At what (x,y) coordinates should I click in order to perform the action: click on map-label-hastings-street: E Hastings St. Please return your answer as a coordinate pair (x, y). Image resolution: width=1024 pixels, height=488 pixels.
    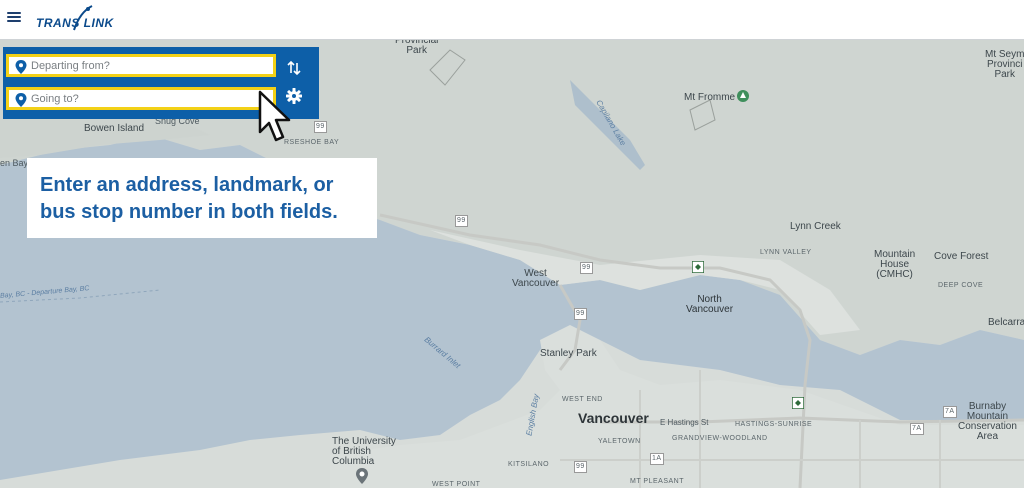
    Looking at the image, I should click on (684, 422).